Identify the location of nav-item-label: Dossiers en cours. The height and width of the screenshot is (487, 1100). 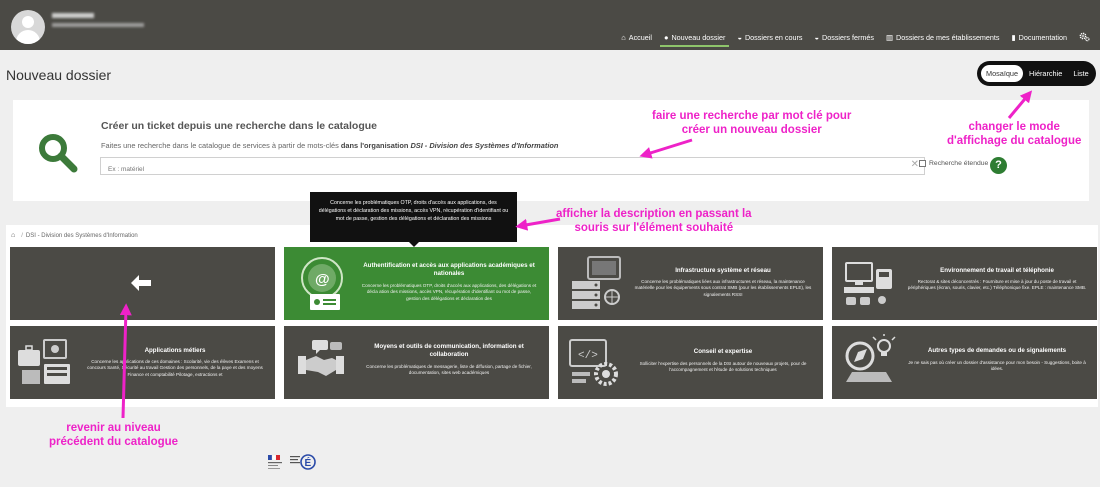
(773, 37).